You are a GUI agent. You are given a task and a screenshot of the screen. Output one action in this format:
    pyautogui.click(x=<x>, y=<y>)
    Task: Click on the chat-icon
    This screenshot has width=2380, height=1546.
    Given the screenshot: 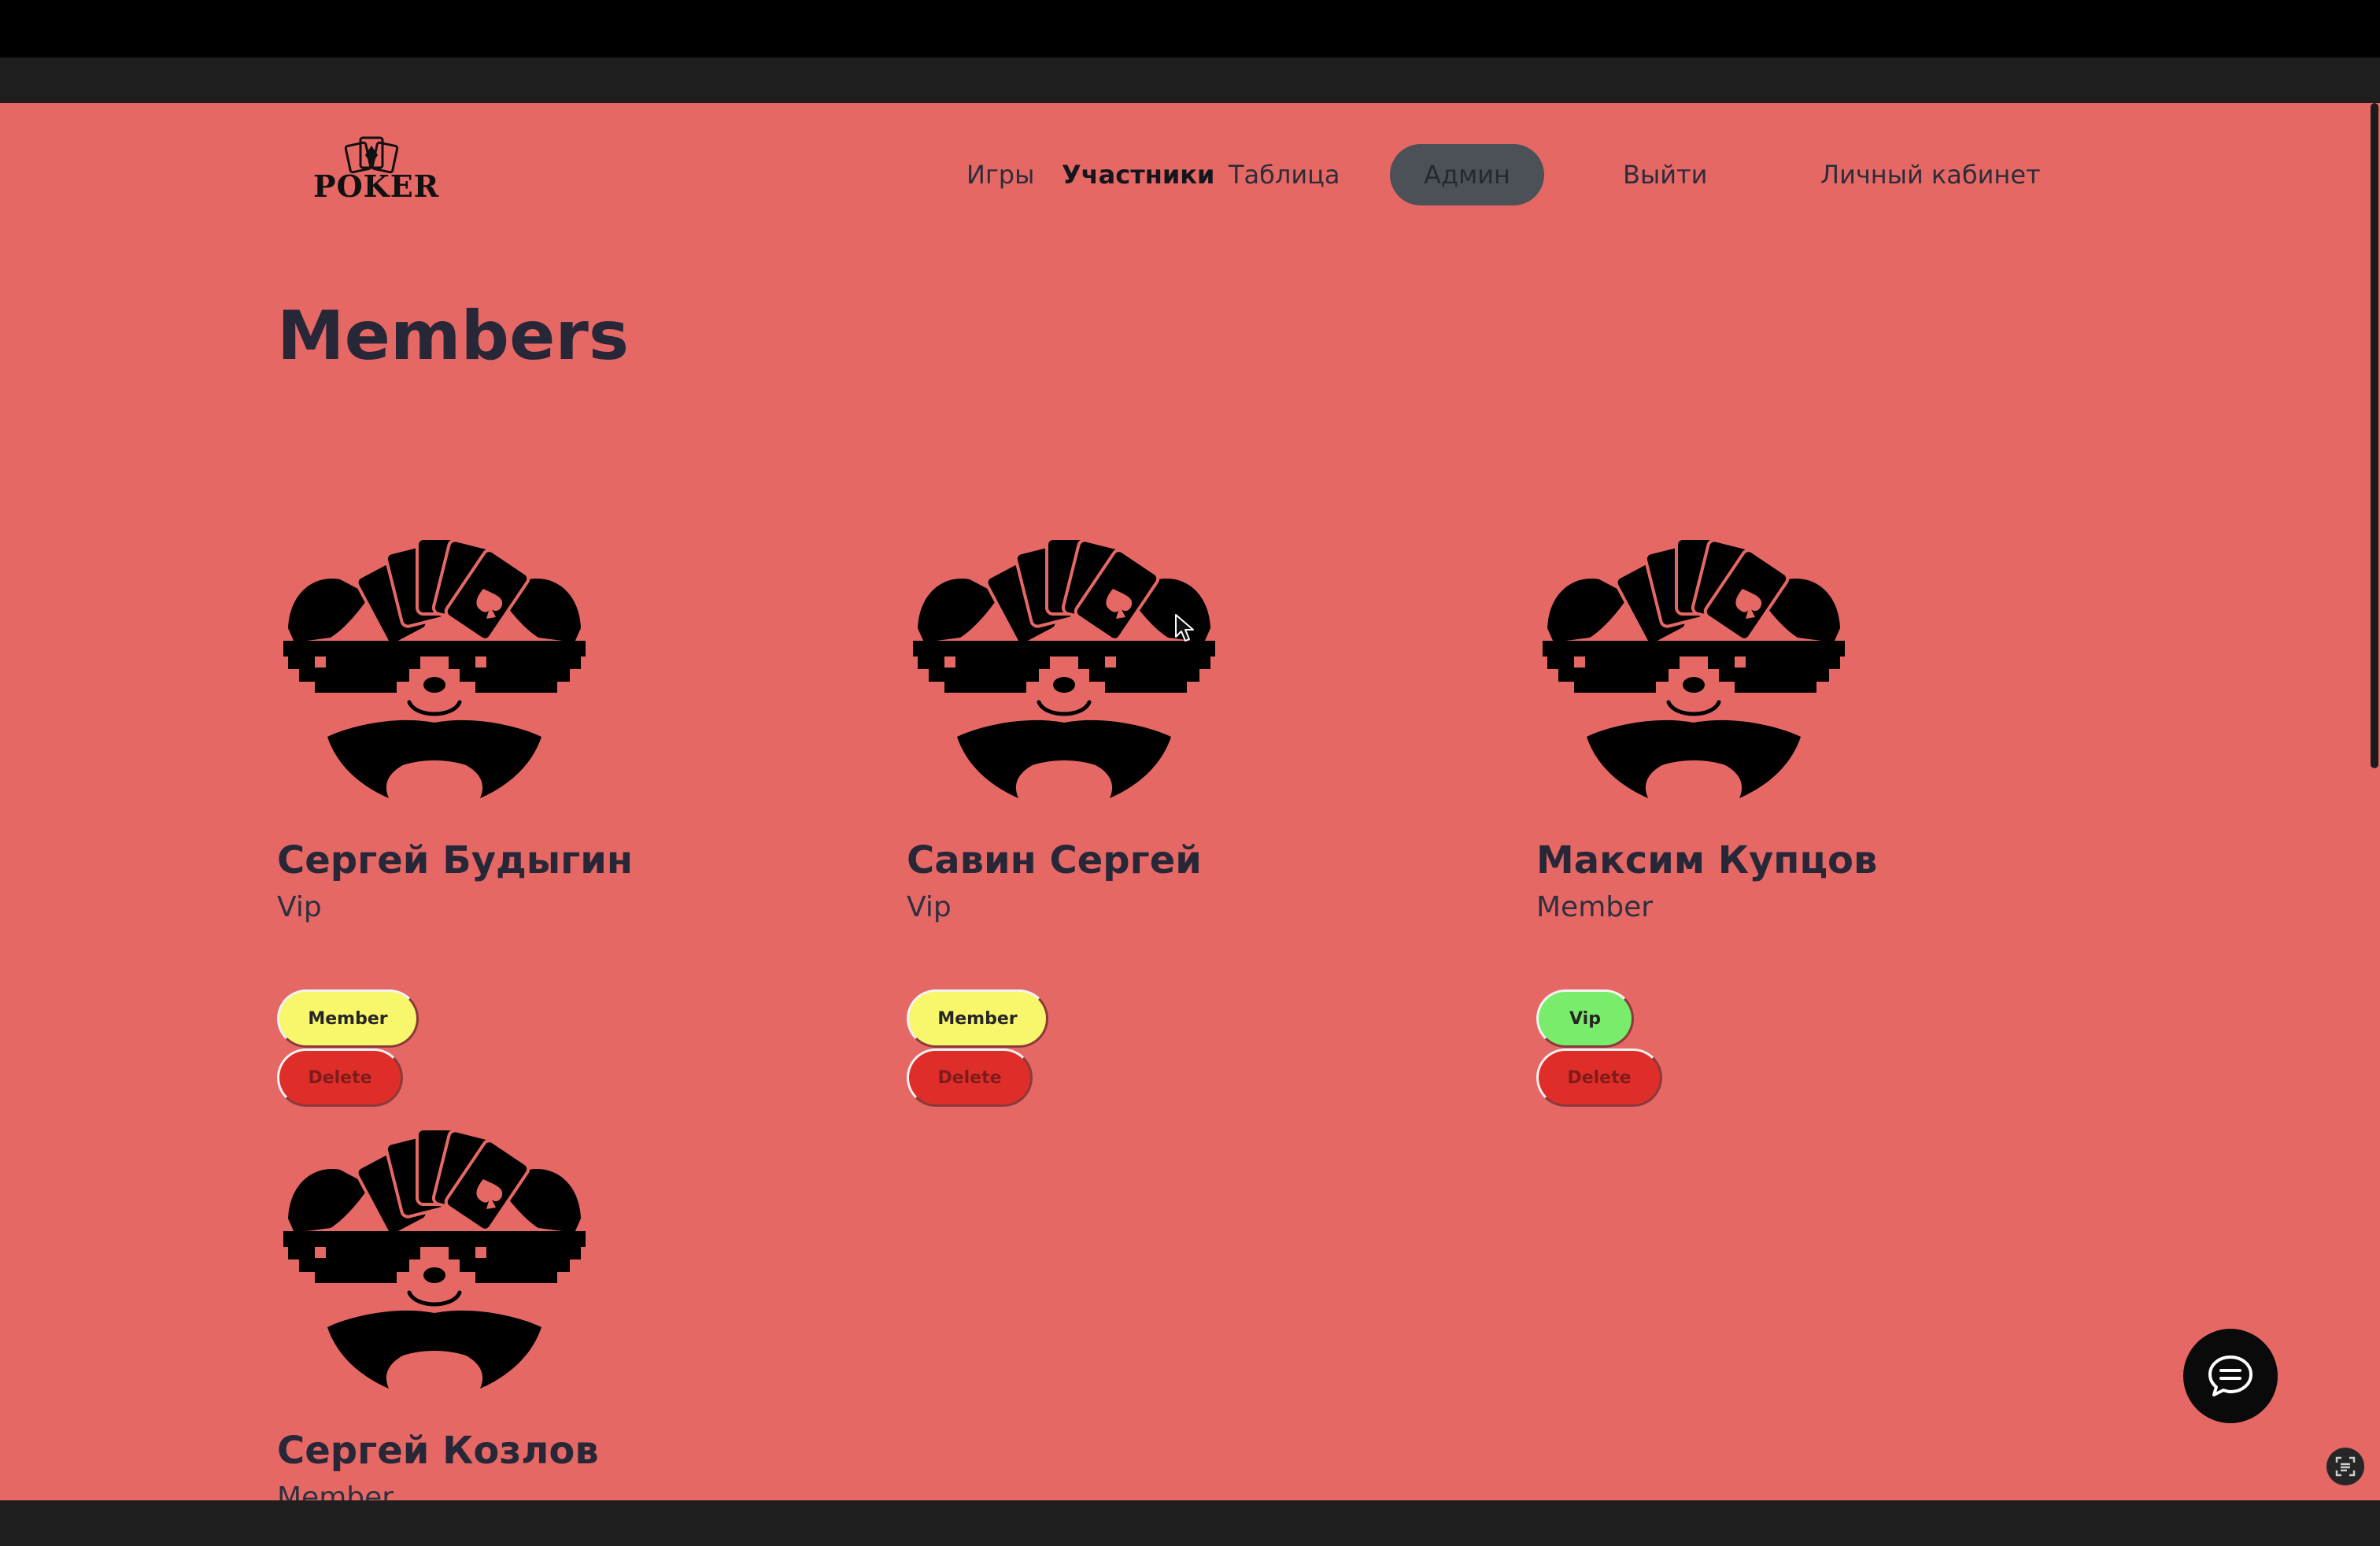 What is the action you would take?
    pyautogui.click(x=2230, y=1376)
    